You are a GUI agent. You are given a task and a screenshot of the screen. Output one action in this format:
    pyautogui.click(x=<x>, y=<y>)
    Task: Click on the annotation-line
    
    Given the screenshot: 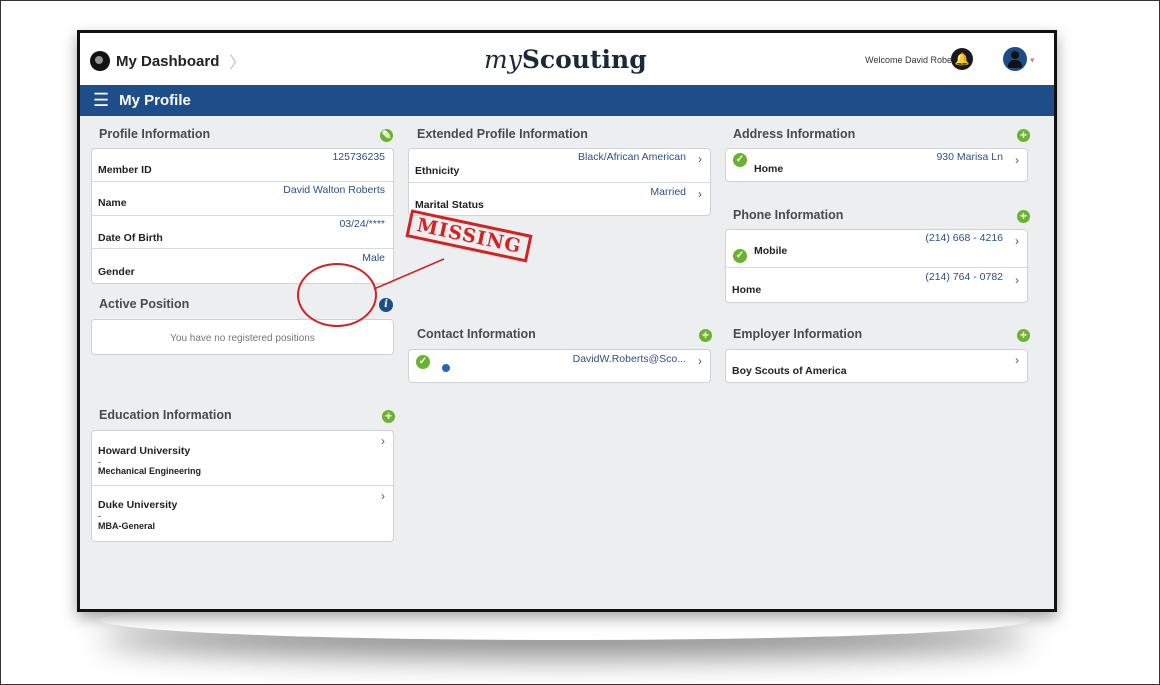 What is the action you would take?
    pyautogui.click(x=409, y=274)
    